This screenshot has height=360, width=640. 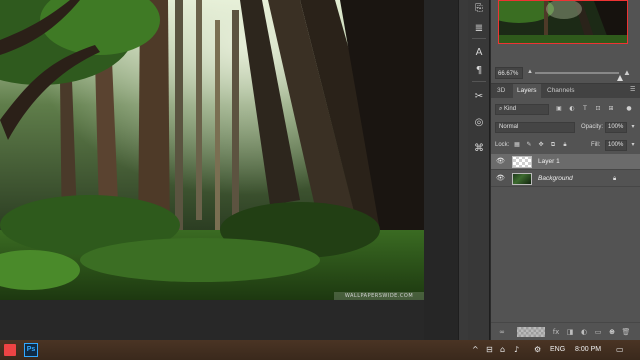 What do you see at coordinates (502, 332) in the screenshot?
I see `link-layers-icon: ∞` at bounding box center [502, 332].